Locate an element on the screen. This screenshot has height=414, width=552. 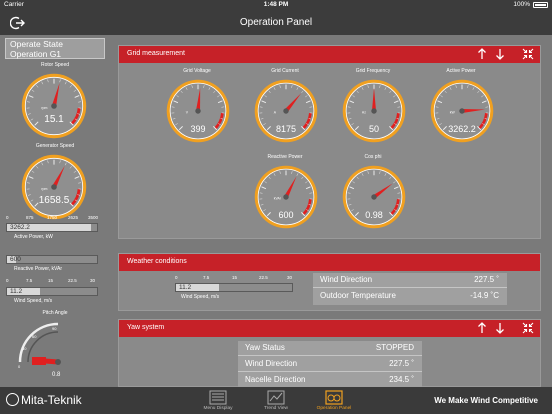
nav-label: Menu Display is located at coordinates (218, 408).